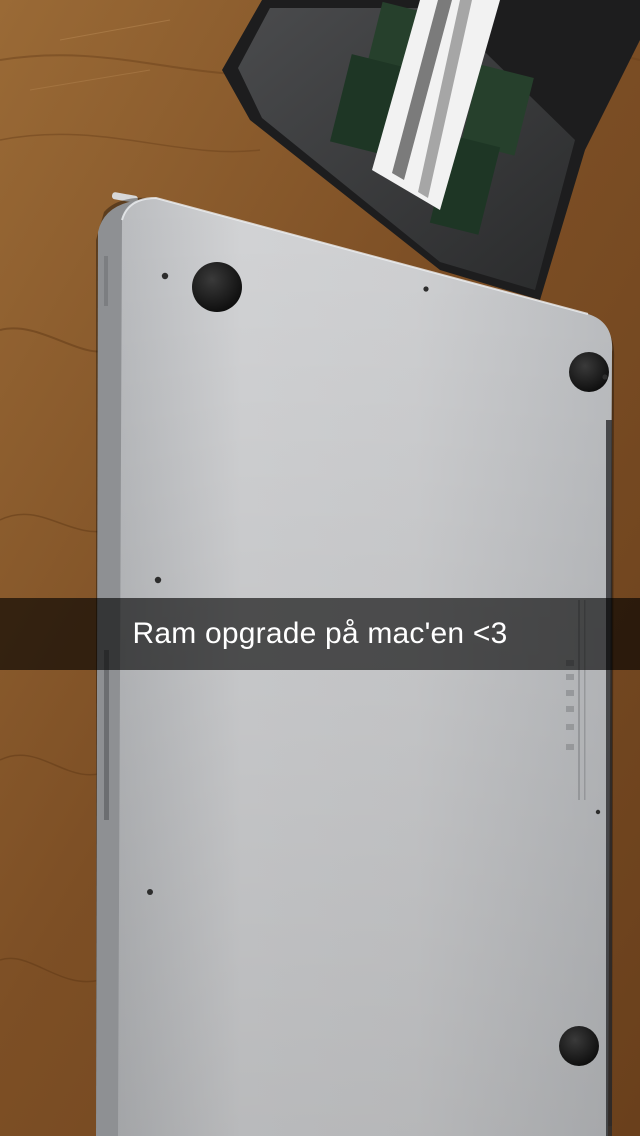 The image size is (640, 1136). I want to click on caption-text: Ram opgrade på mac'en <3, so click(320, 633).